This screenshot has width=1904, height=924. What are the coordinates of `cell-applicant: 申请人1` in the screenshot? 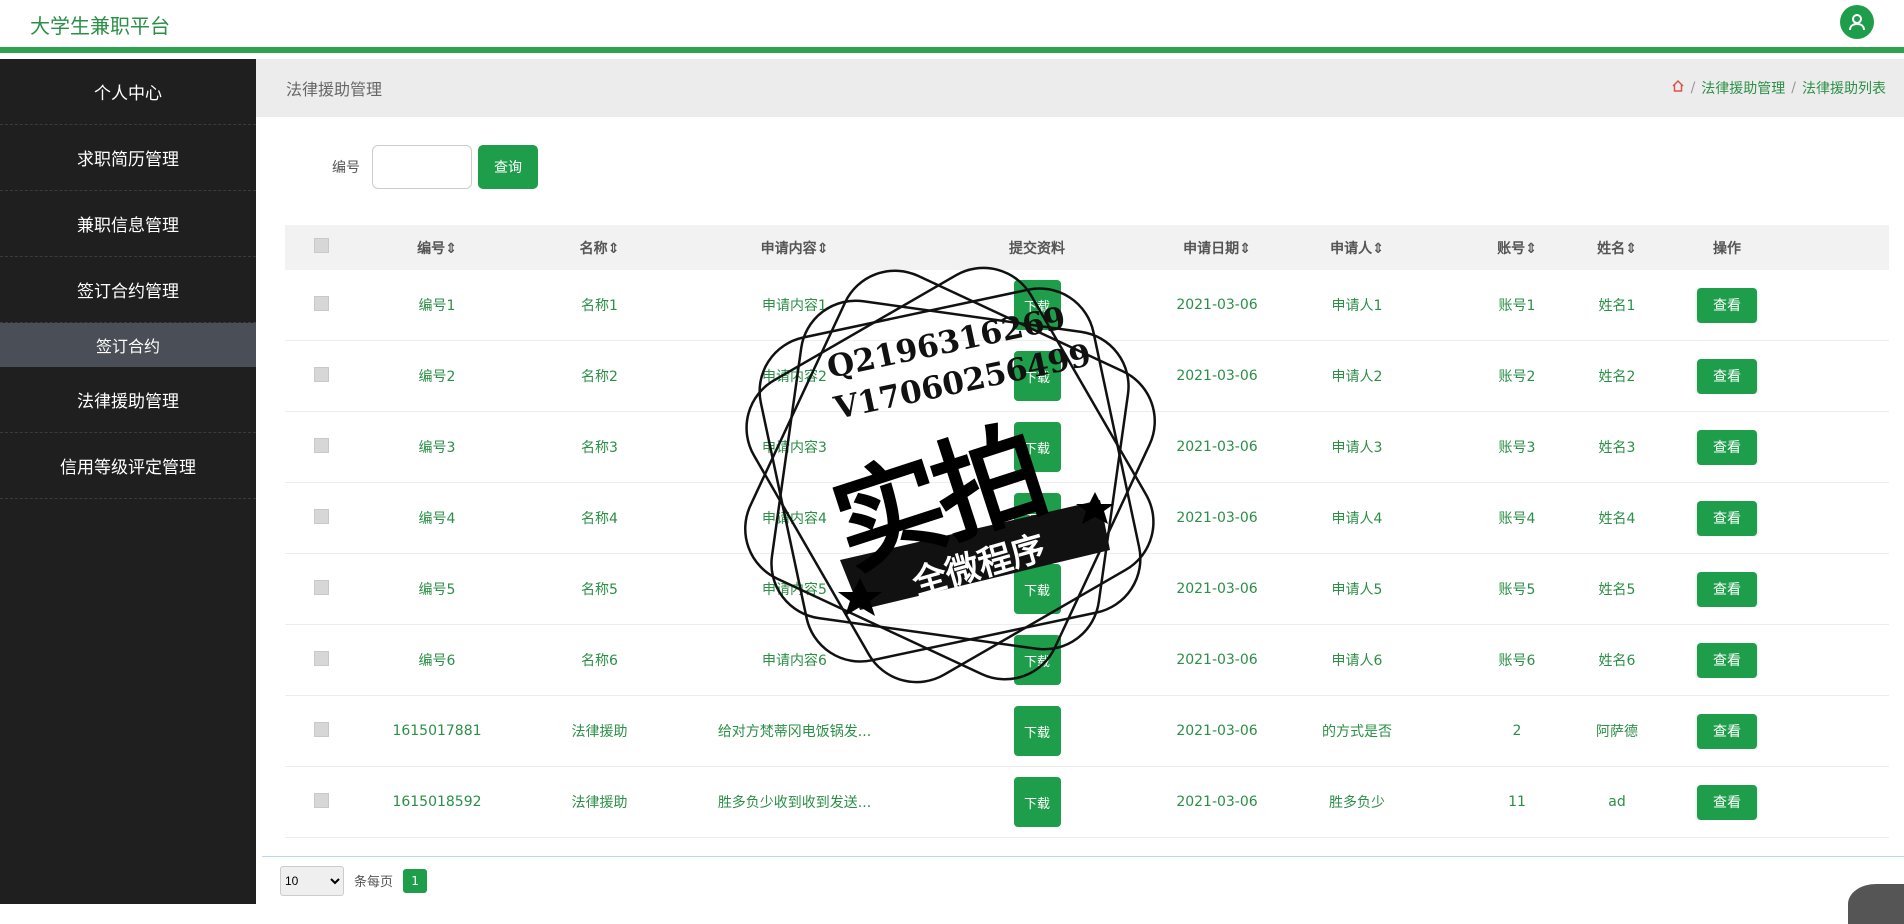 It's located at (1357, 306).